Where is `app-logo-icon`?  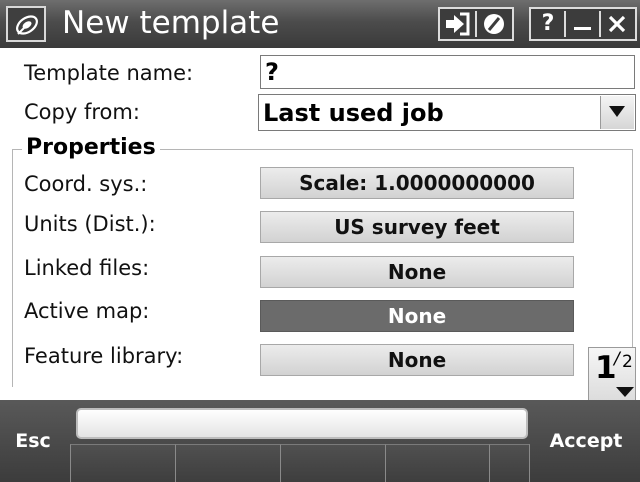 app-logo-icon is located at coordinates (26, 24).